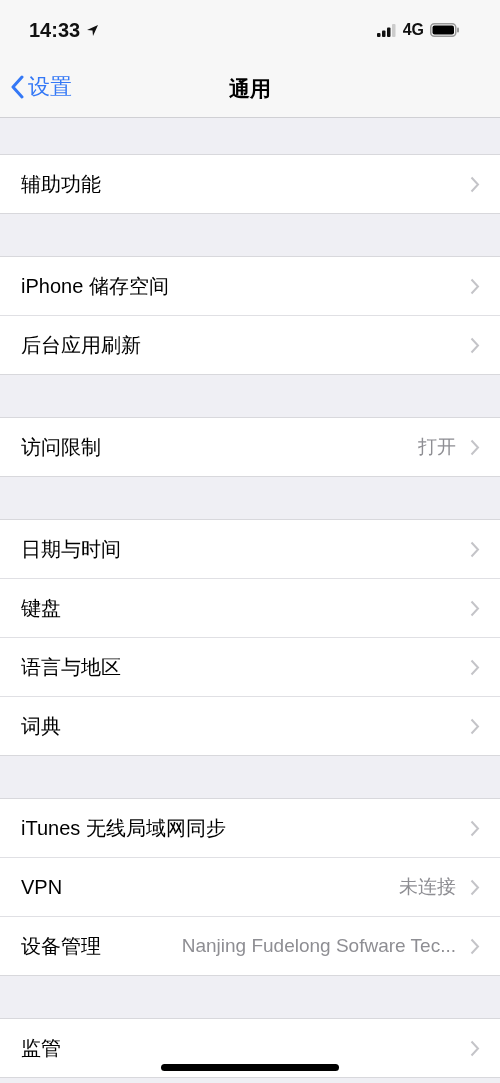 This screenshot has height=1083, width=500. I want to click on settings-row: 词典, so click(250, 725).